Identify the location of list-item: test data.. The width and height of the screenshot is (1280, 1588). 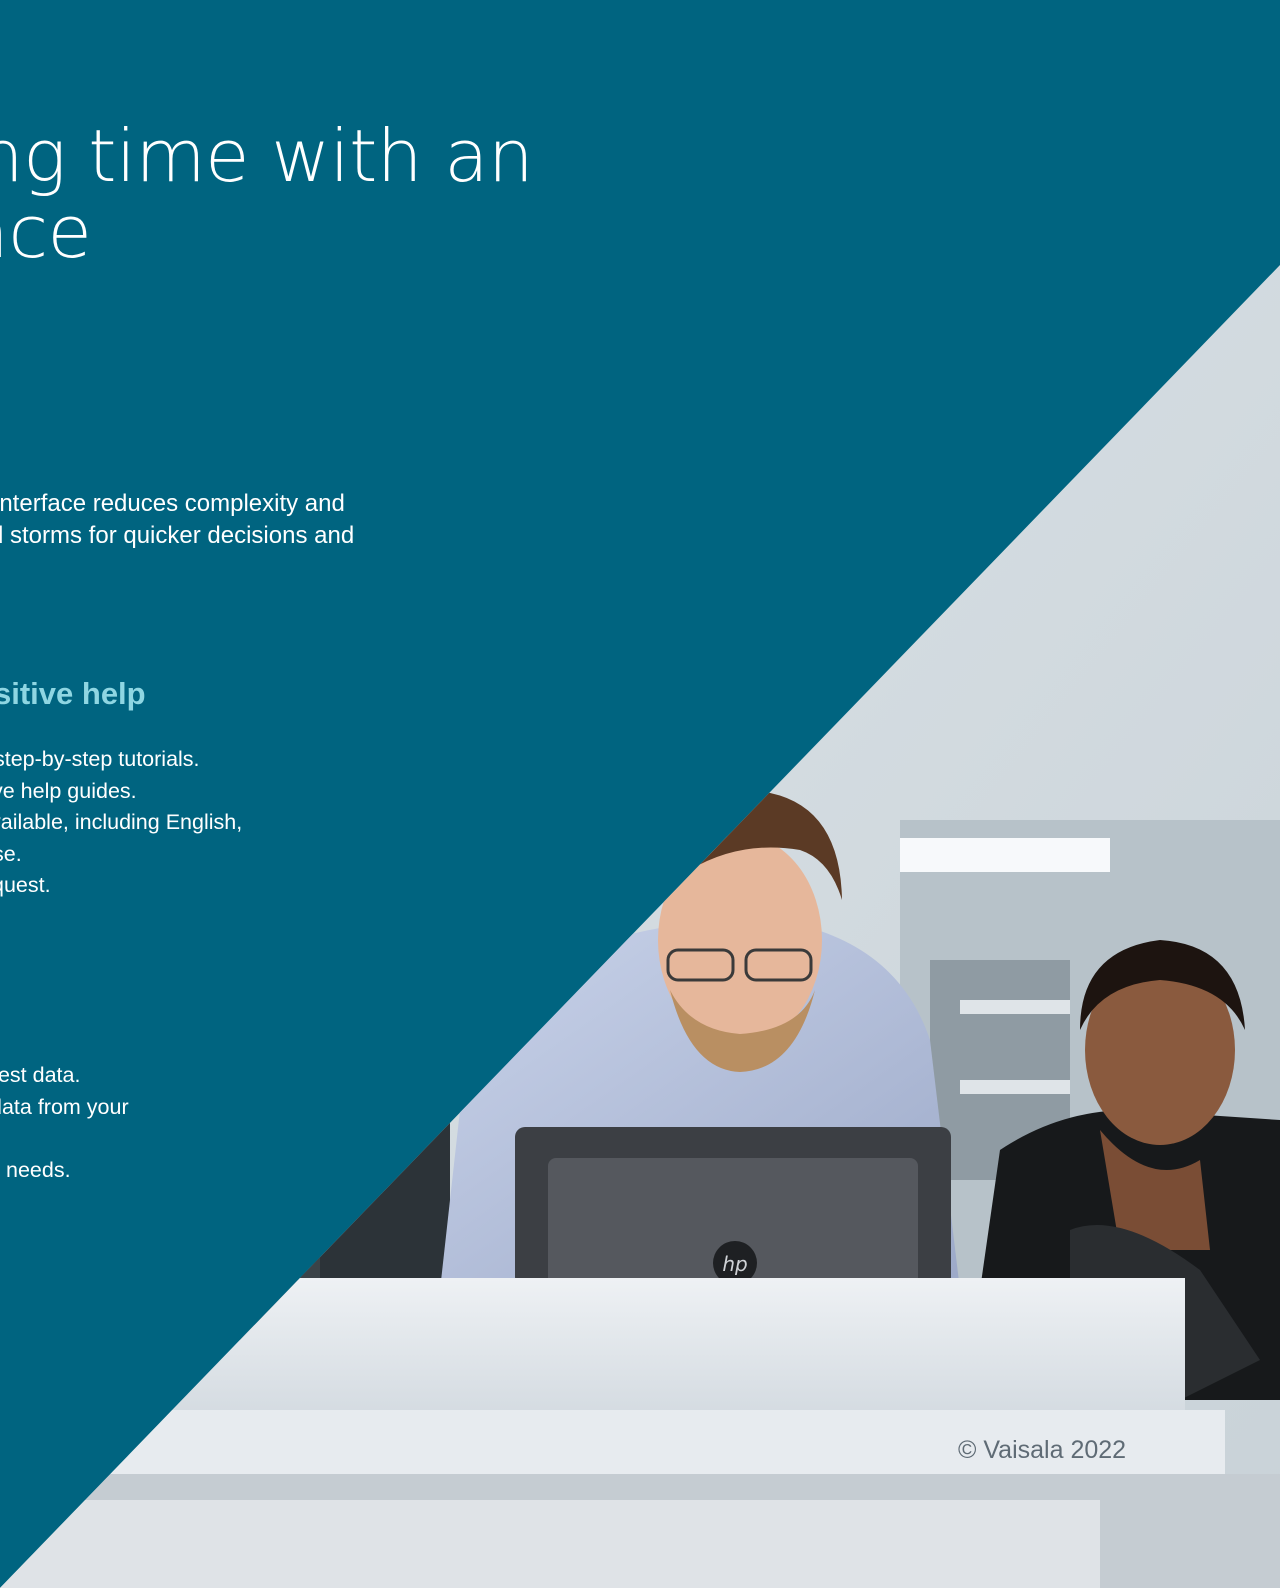
(40, 1075).